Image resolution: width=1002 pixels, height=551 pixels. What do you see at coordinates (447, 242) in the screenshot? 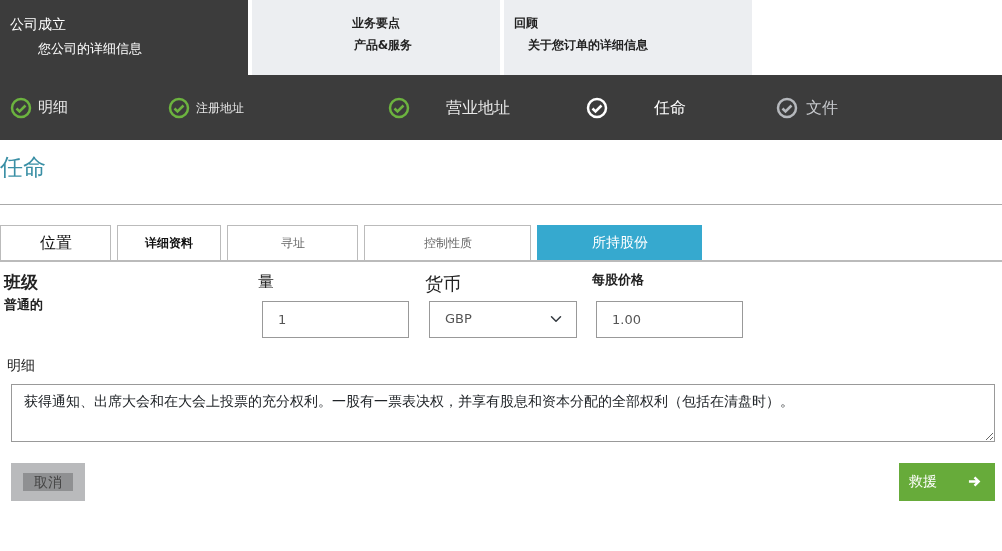
I see `tab: 控制性质` at bounding box center [447, 242].